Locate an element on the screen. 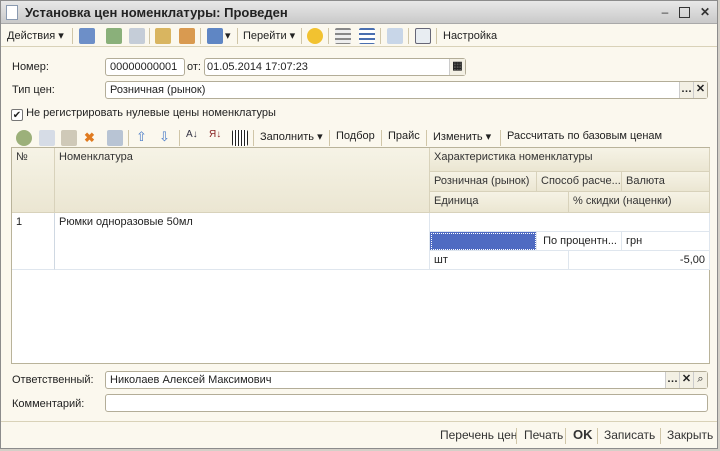  preview-icon is located at coordinates (395, 36).